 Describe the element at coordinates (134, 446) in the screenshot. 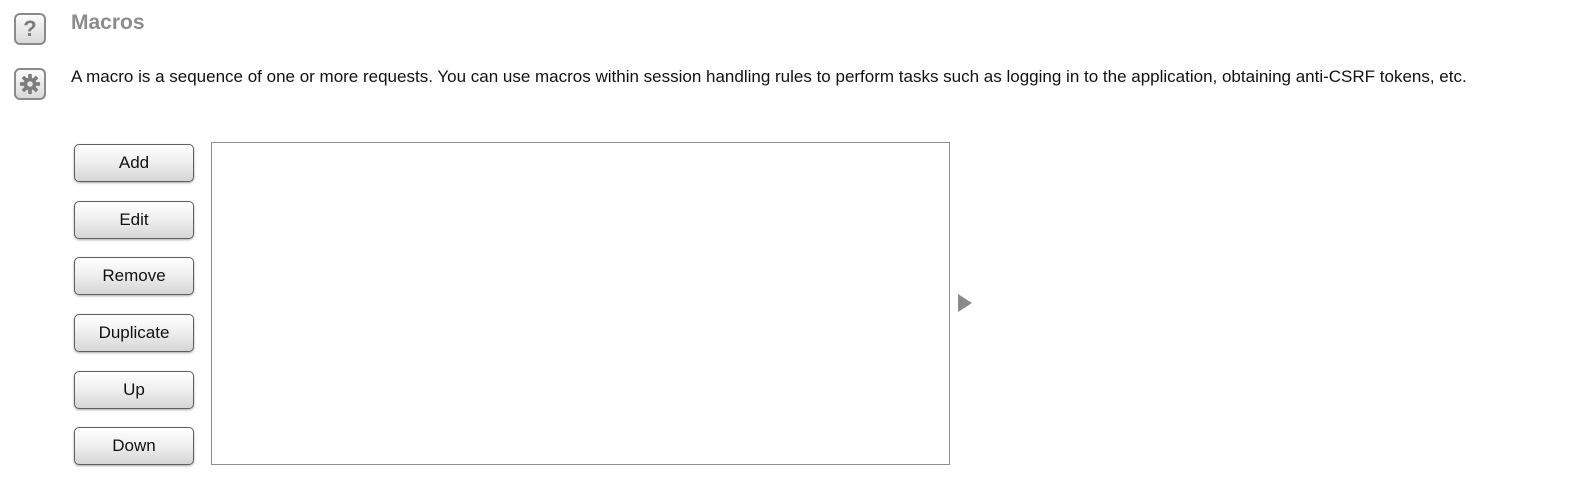

I see `down-button: Down` at that location.